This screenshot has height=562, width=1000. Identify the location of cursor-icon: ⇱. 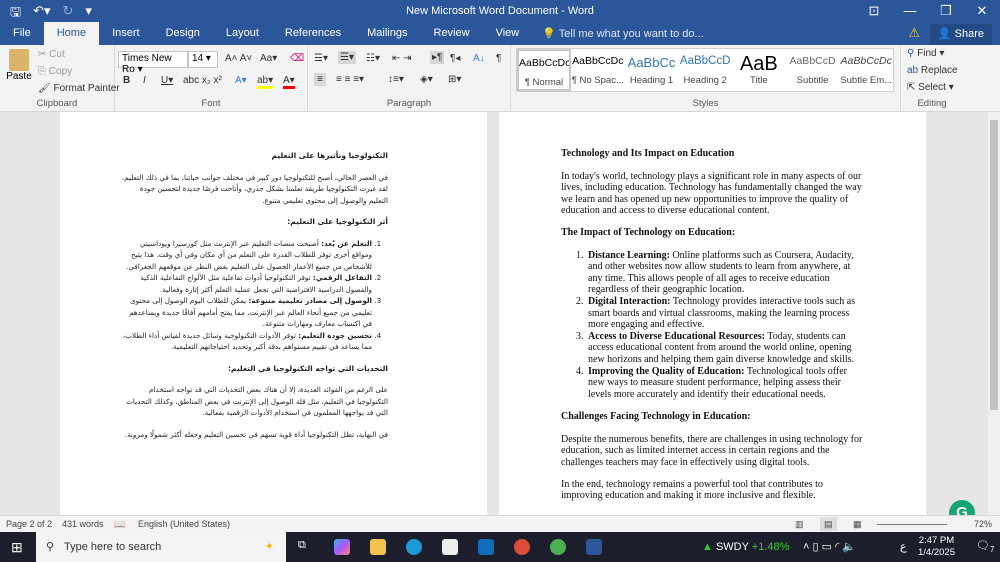
(911, 87).